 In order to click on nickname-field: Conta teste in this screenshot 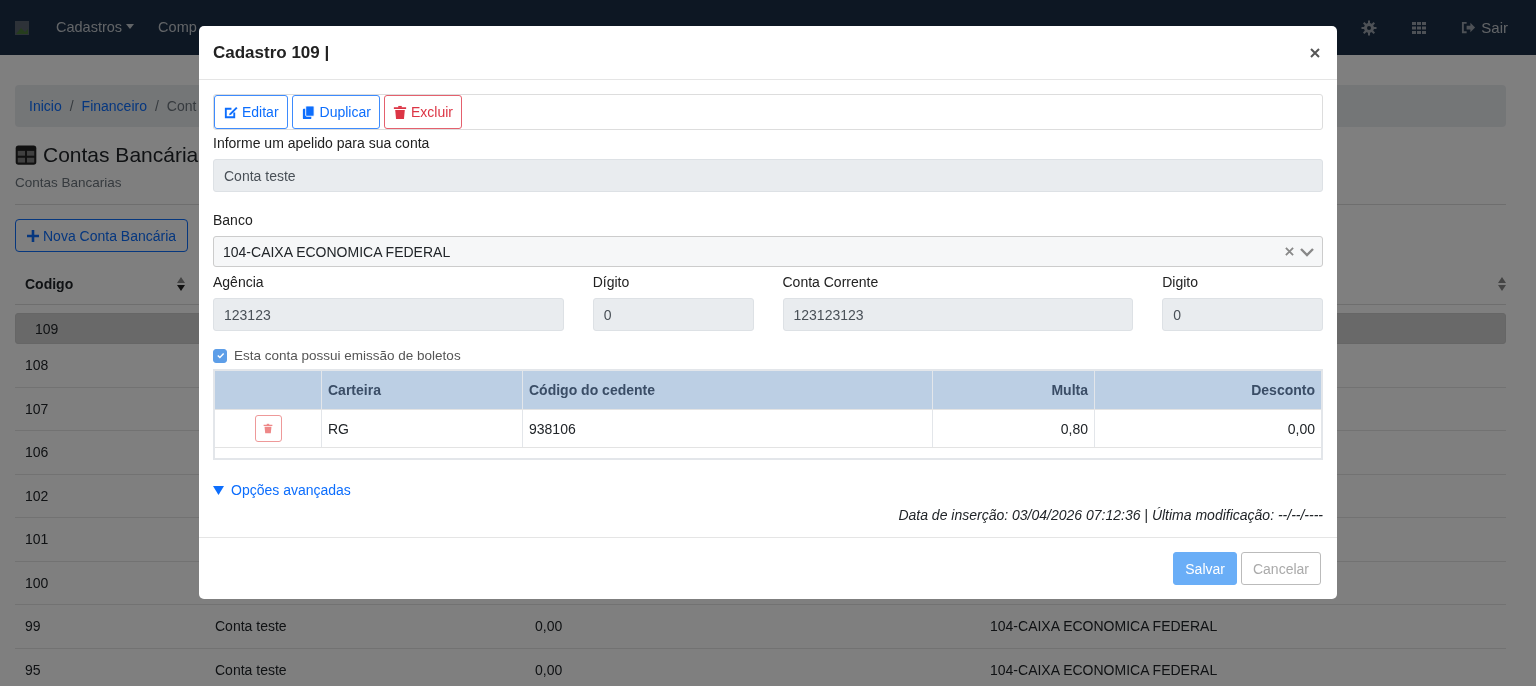, I will do `click(768, 175)`.